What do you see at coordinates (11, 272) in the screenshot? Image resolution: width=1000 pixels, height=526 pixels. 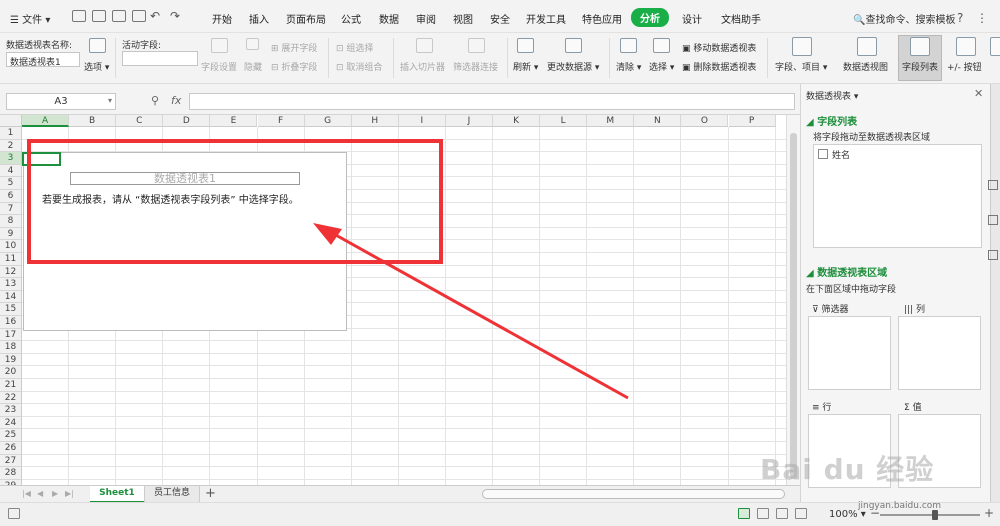 I see `row-header-12: 12` at bounding box center [11, 272].